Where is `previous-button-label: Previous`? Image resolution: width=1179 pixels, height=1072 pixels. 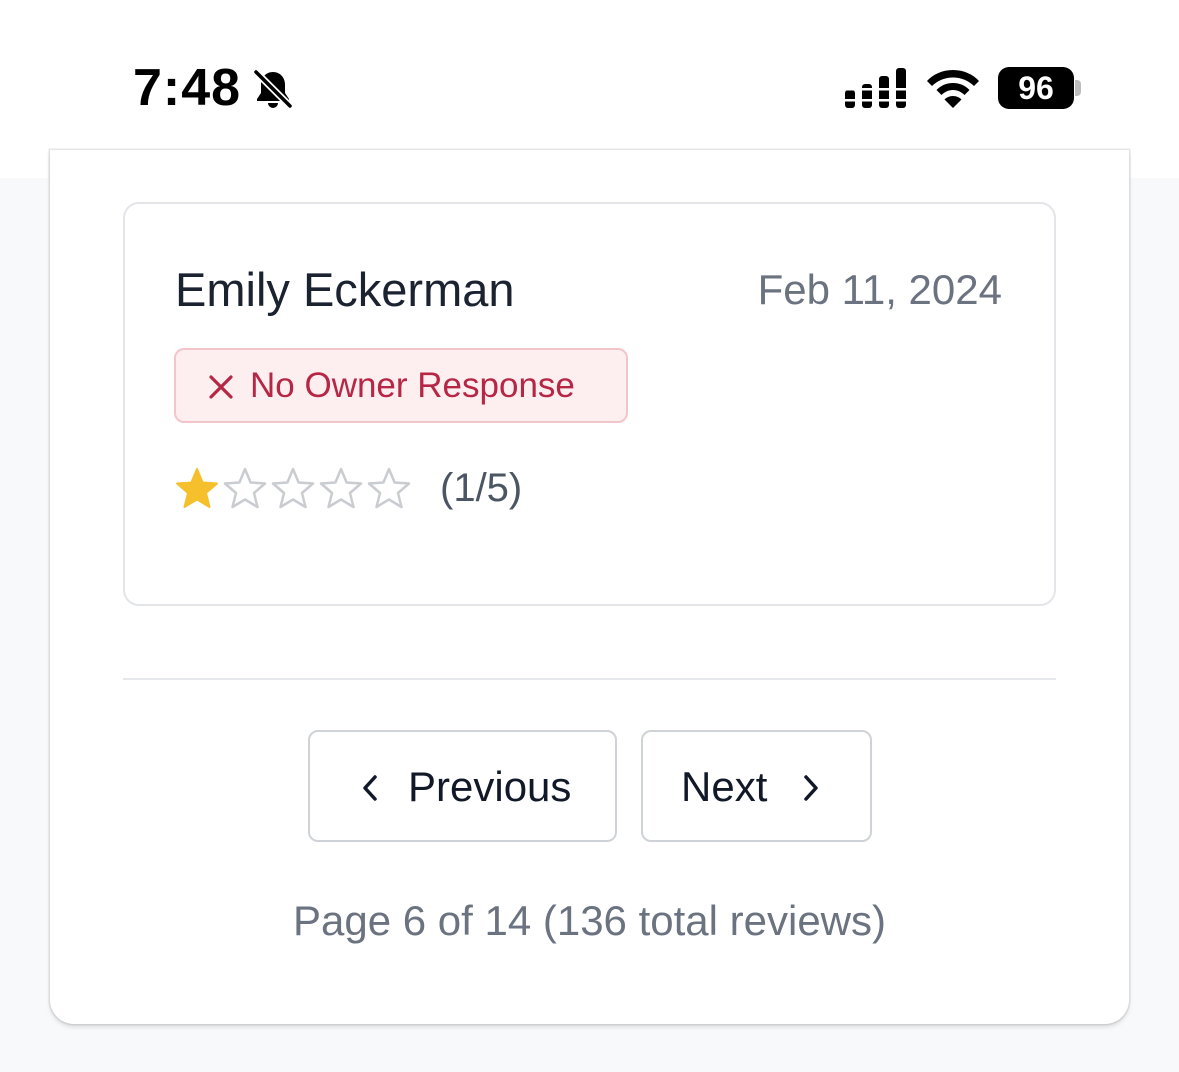
previous-button-label: Previous is located at coordinates (490, 786).